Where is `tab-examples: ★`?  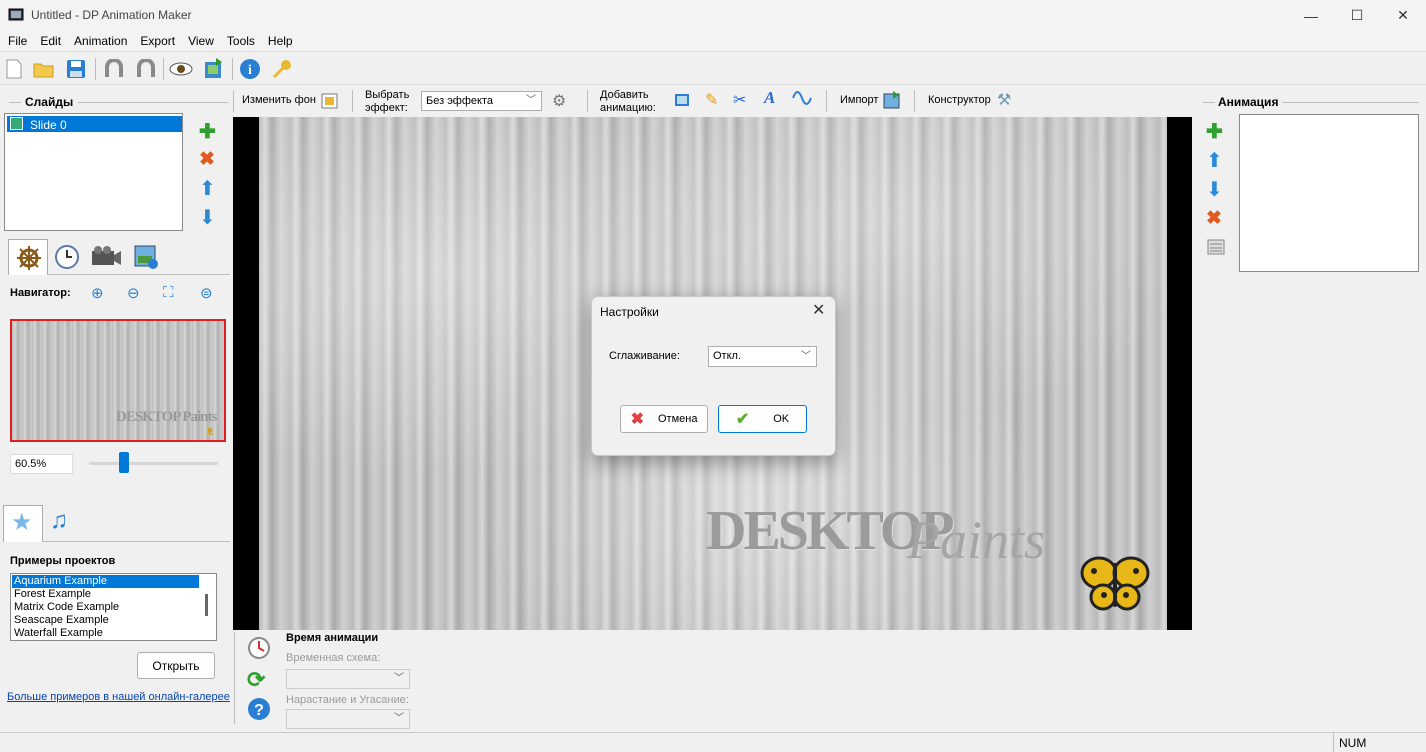
tab-examples: ★ is located at coordinates (23, 523).